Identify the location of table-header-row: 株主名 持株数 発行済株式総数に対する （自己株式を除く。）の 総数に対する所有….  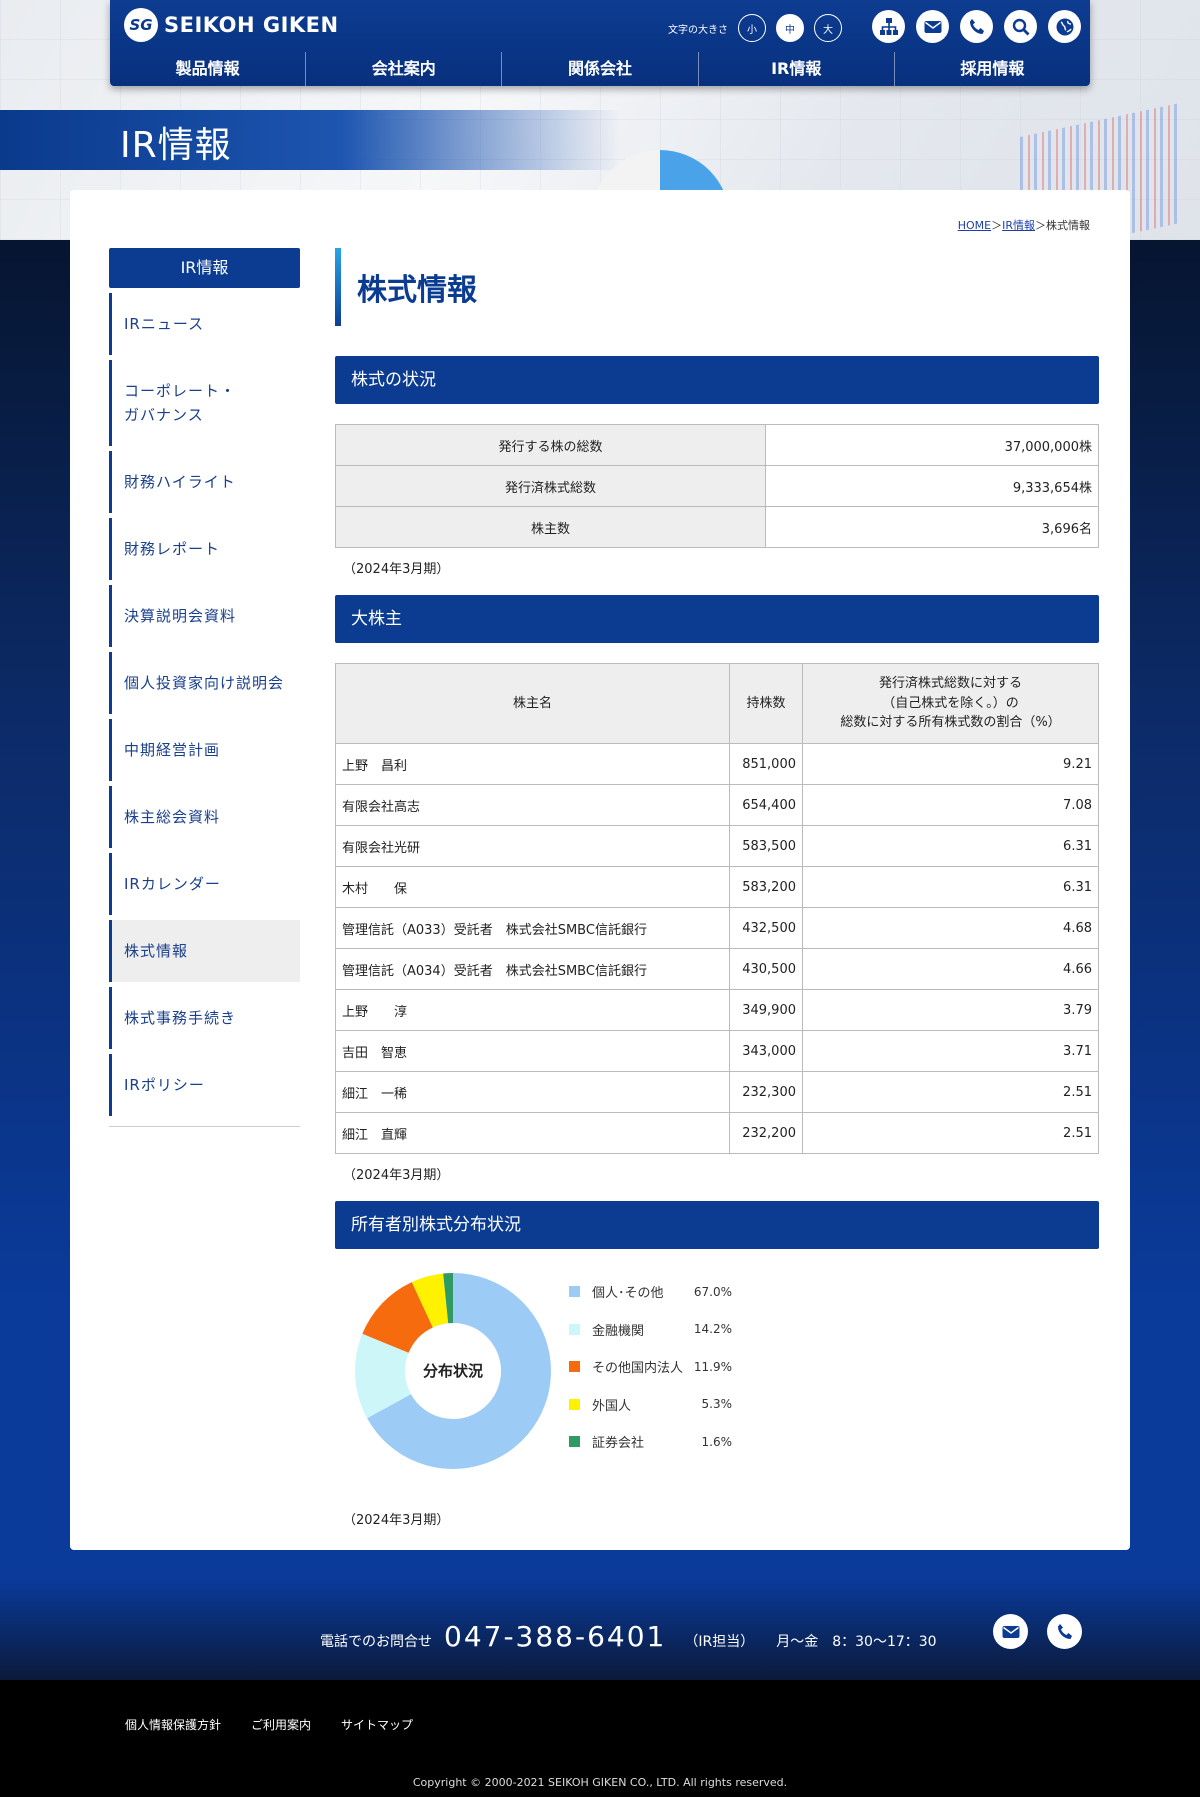
(717, 703).